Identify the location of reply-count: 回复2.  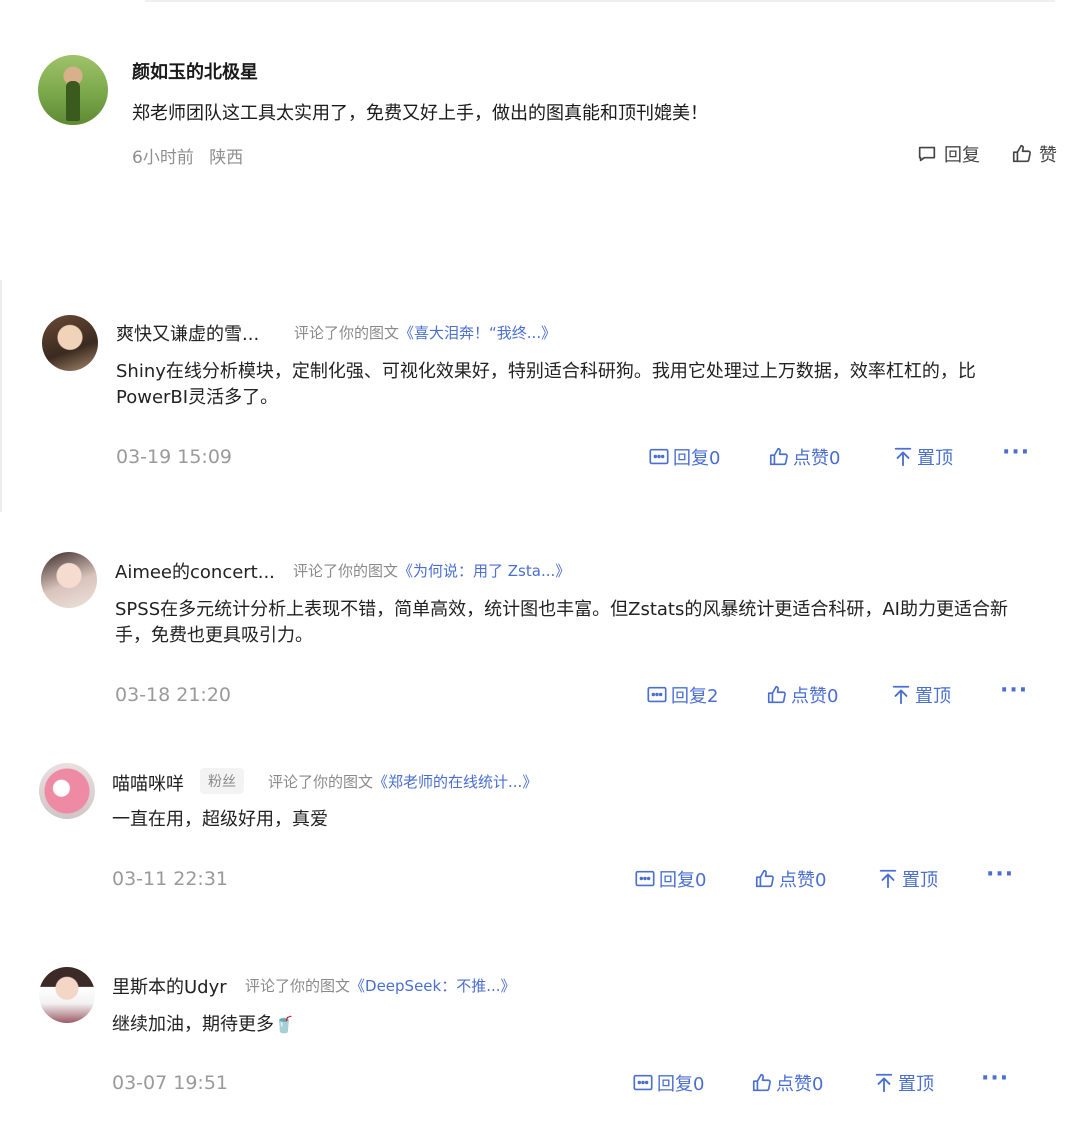
(695, 696).